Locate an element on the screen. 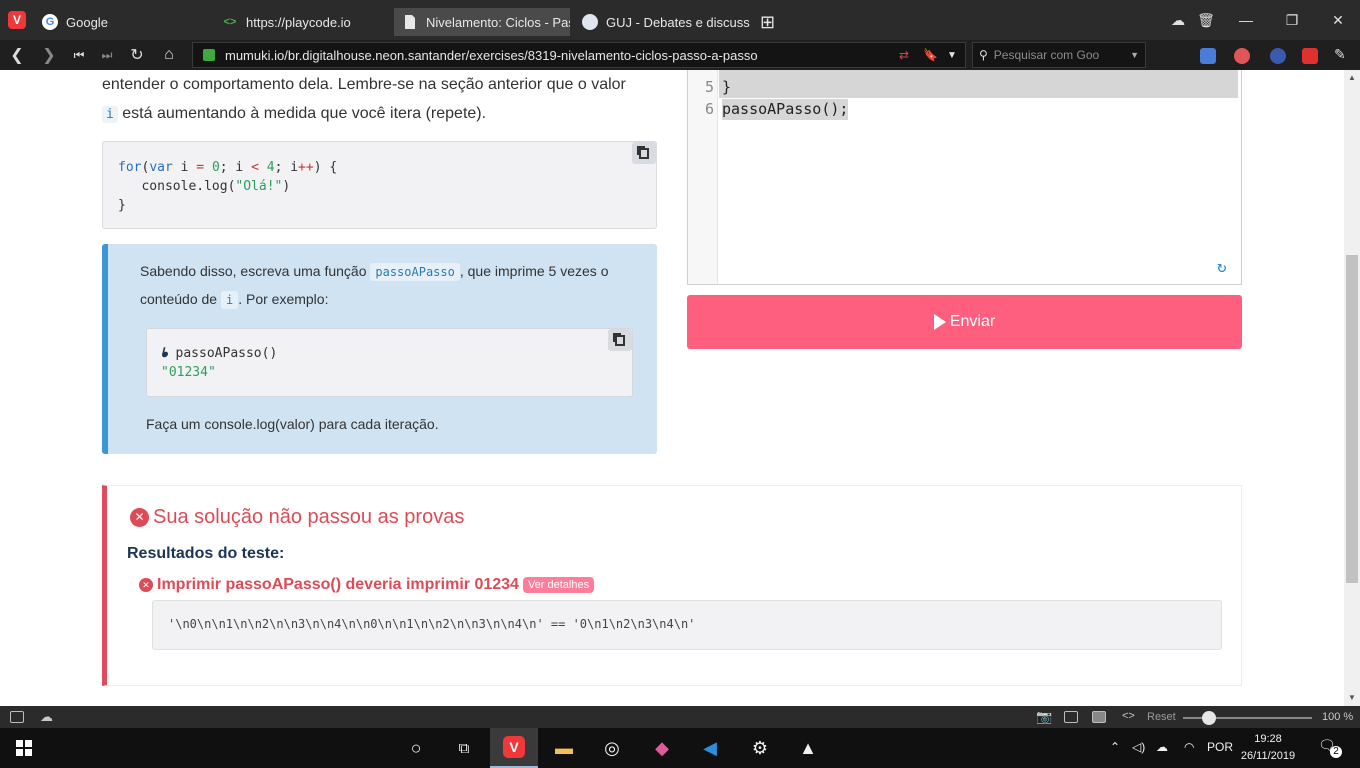 Image resolution: width=1360 pixels, height=768 pixels. app-cube-icon: ◆ is located at coordinates (662, 748).